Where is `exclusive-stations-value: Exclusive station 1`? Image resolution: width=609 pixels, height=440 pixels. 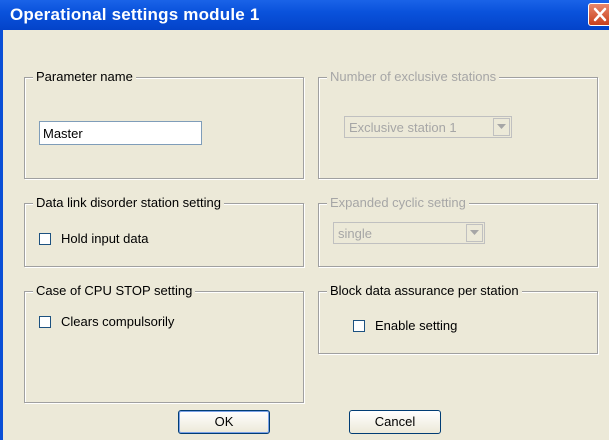 exclusive-stations-value: Exclusive station 1 is located at coordinates (403, 127).